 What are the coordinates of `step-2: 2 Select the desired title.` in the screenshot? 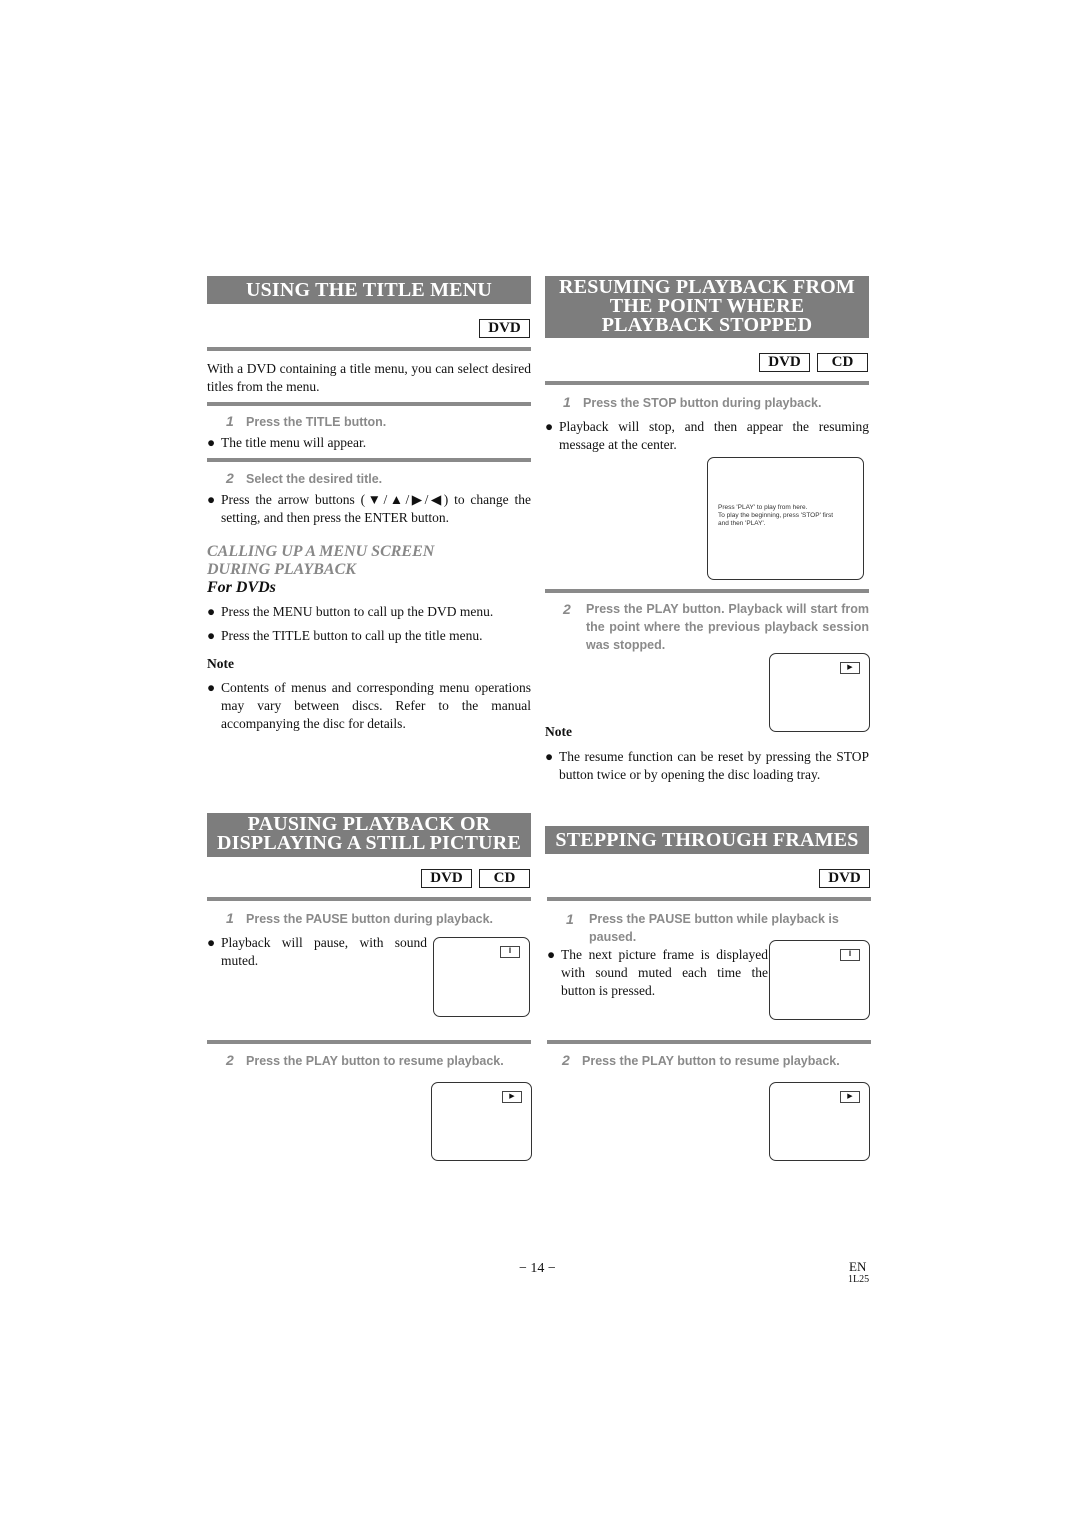 It's located at (304, 478).